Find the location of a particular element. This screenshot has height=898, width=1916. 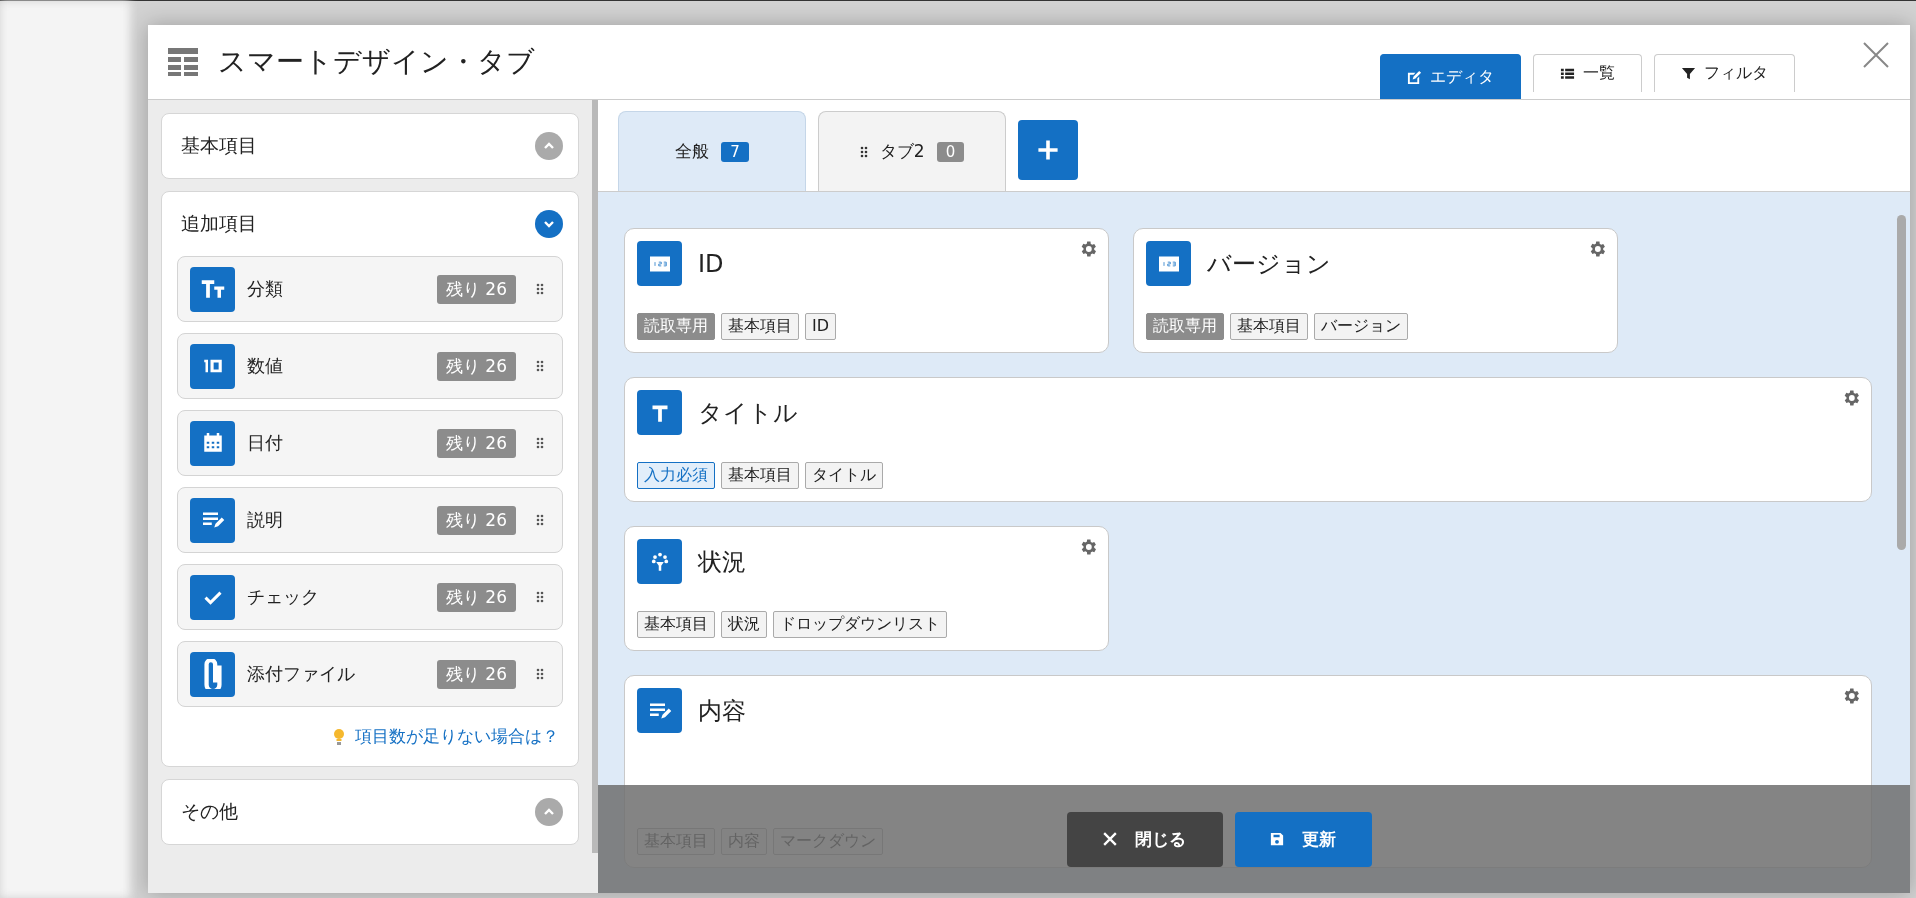

field-type-label: 数値 is located at coordinates (265, 366).